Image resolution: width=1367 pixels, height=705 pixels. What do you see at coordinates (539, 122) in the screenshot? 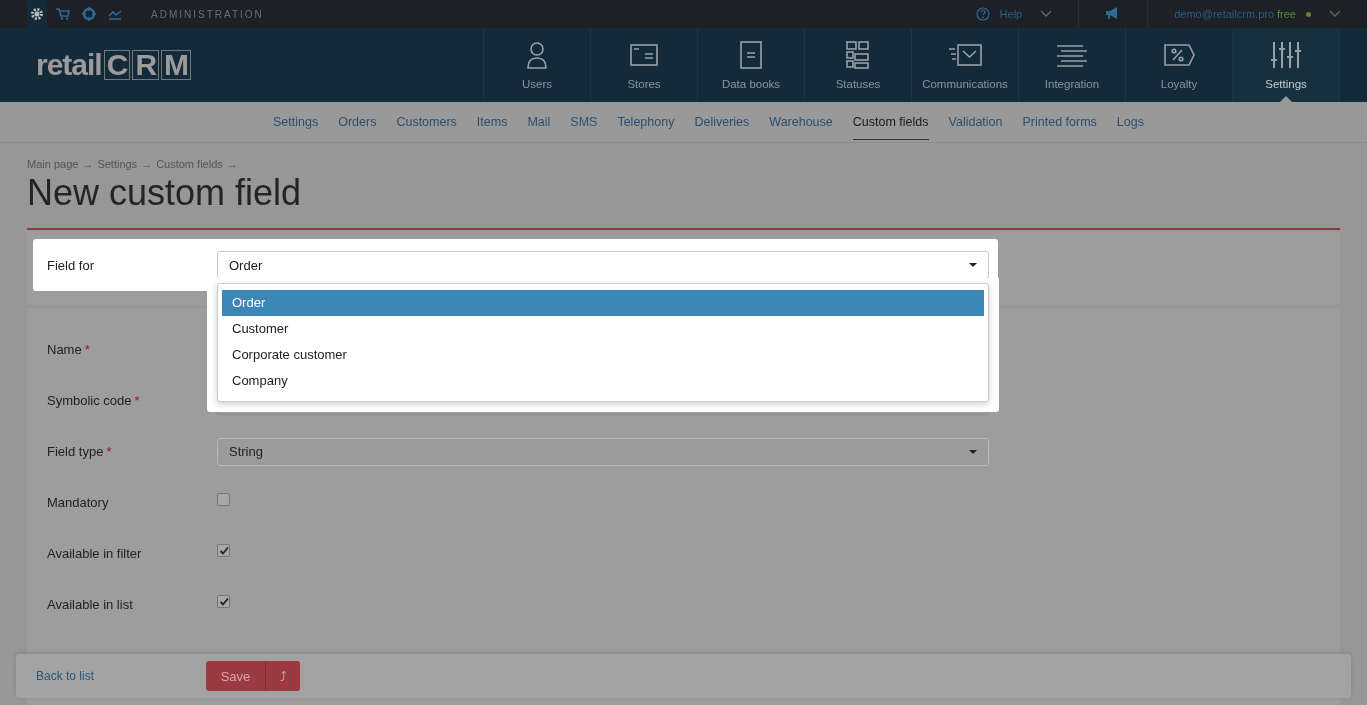
I see `subnav-tab: Mail` at bounding box center [539, 122].